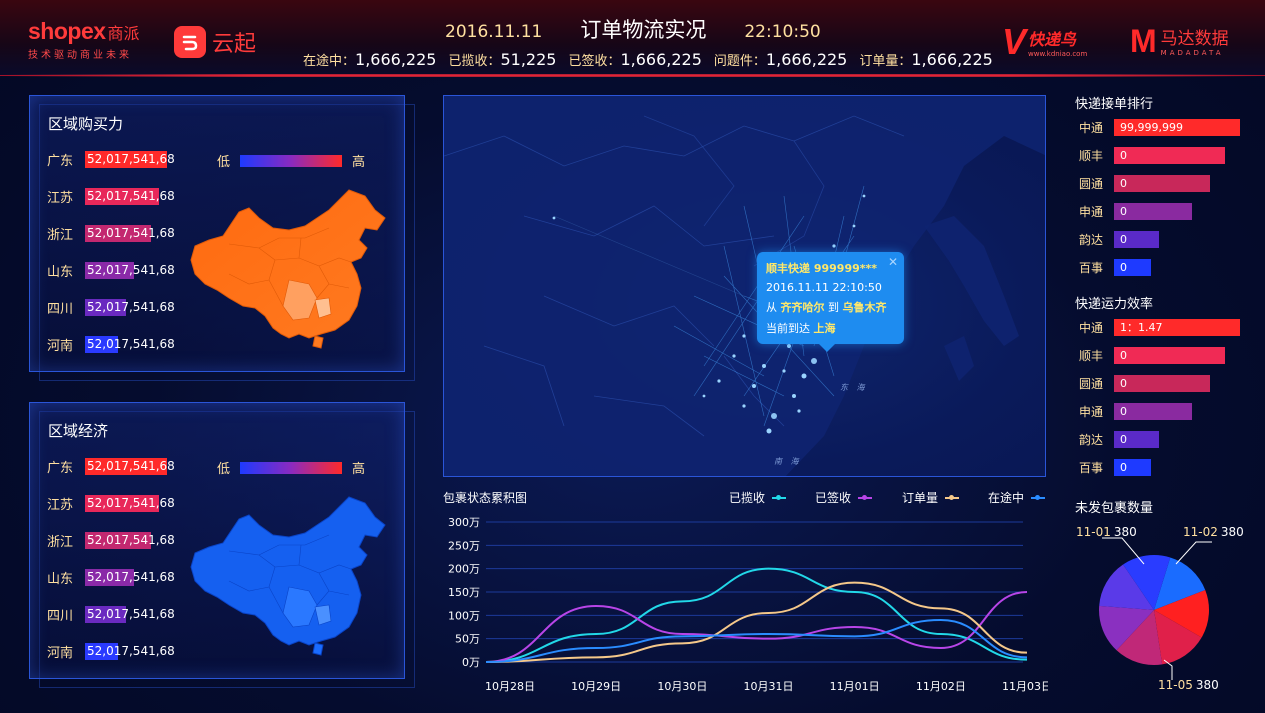 The width and height of the screenshot is (1265, 713). Describe the element at coordinates (123, 33) in the screenshot. I see `shopex-logo-cn: 商派` at that location.